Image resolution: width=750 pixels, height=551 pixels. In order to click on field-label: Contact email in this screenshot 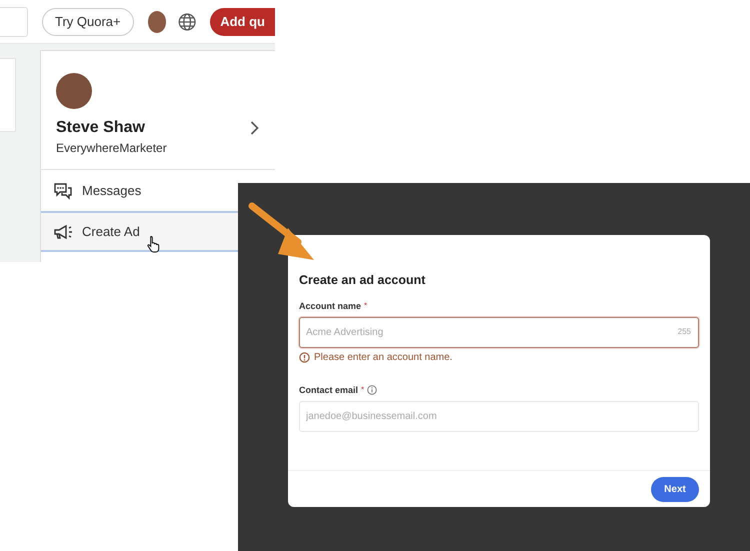, I will do `click(328, 390)`.